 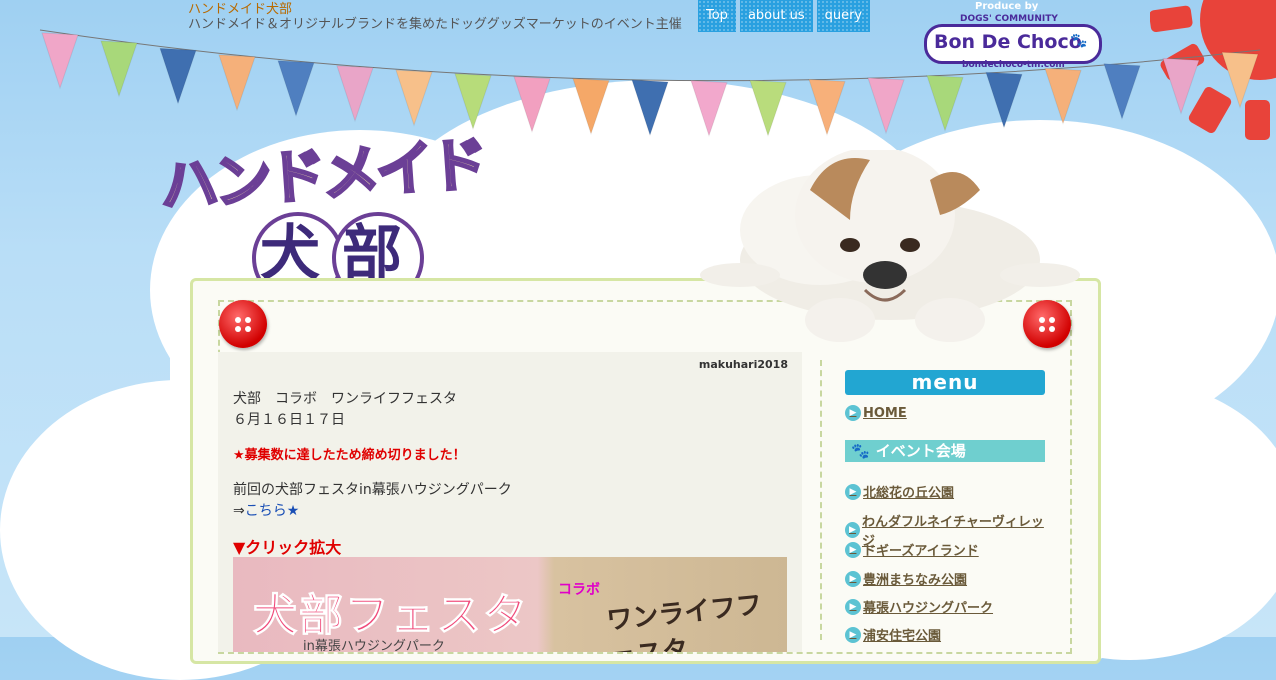 I want to click on event-venue-heading: 🐾 イベント会場, so click(x=945, y=451).